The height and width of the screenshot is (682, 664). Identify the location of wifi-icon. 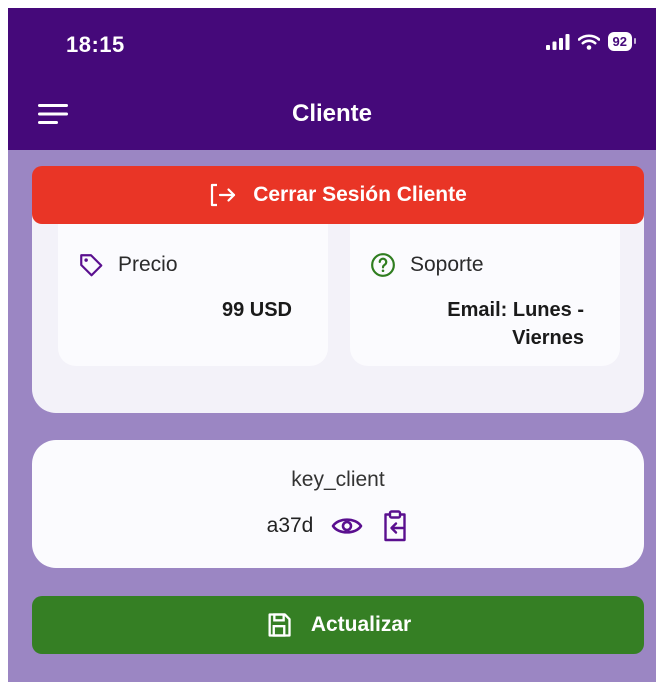
(588, 41).